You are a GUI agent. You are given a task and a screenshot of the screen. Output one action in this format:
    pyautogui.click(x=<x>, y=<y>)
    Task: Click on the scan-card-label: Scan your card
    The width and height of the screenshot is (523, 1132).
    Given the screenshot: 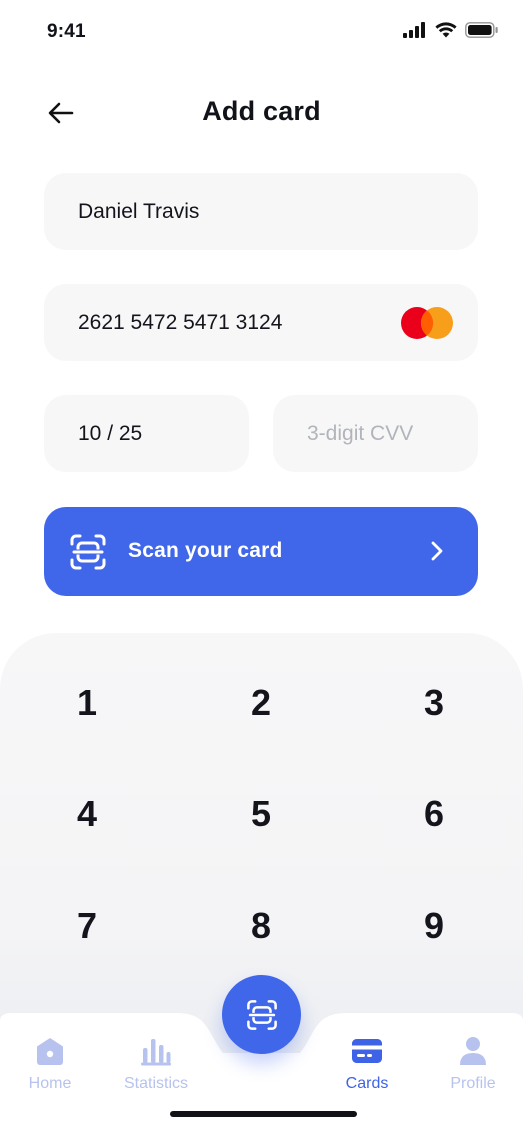 What is the action you would take?
    pyautogui.click(x=205, y=550)
    